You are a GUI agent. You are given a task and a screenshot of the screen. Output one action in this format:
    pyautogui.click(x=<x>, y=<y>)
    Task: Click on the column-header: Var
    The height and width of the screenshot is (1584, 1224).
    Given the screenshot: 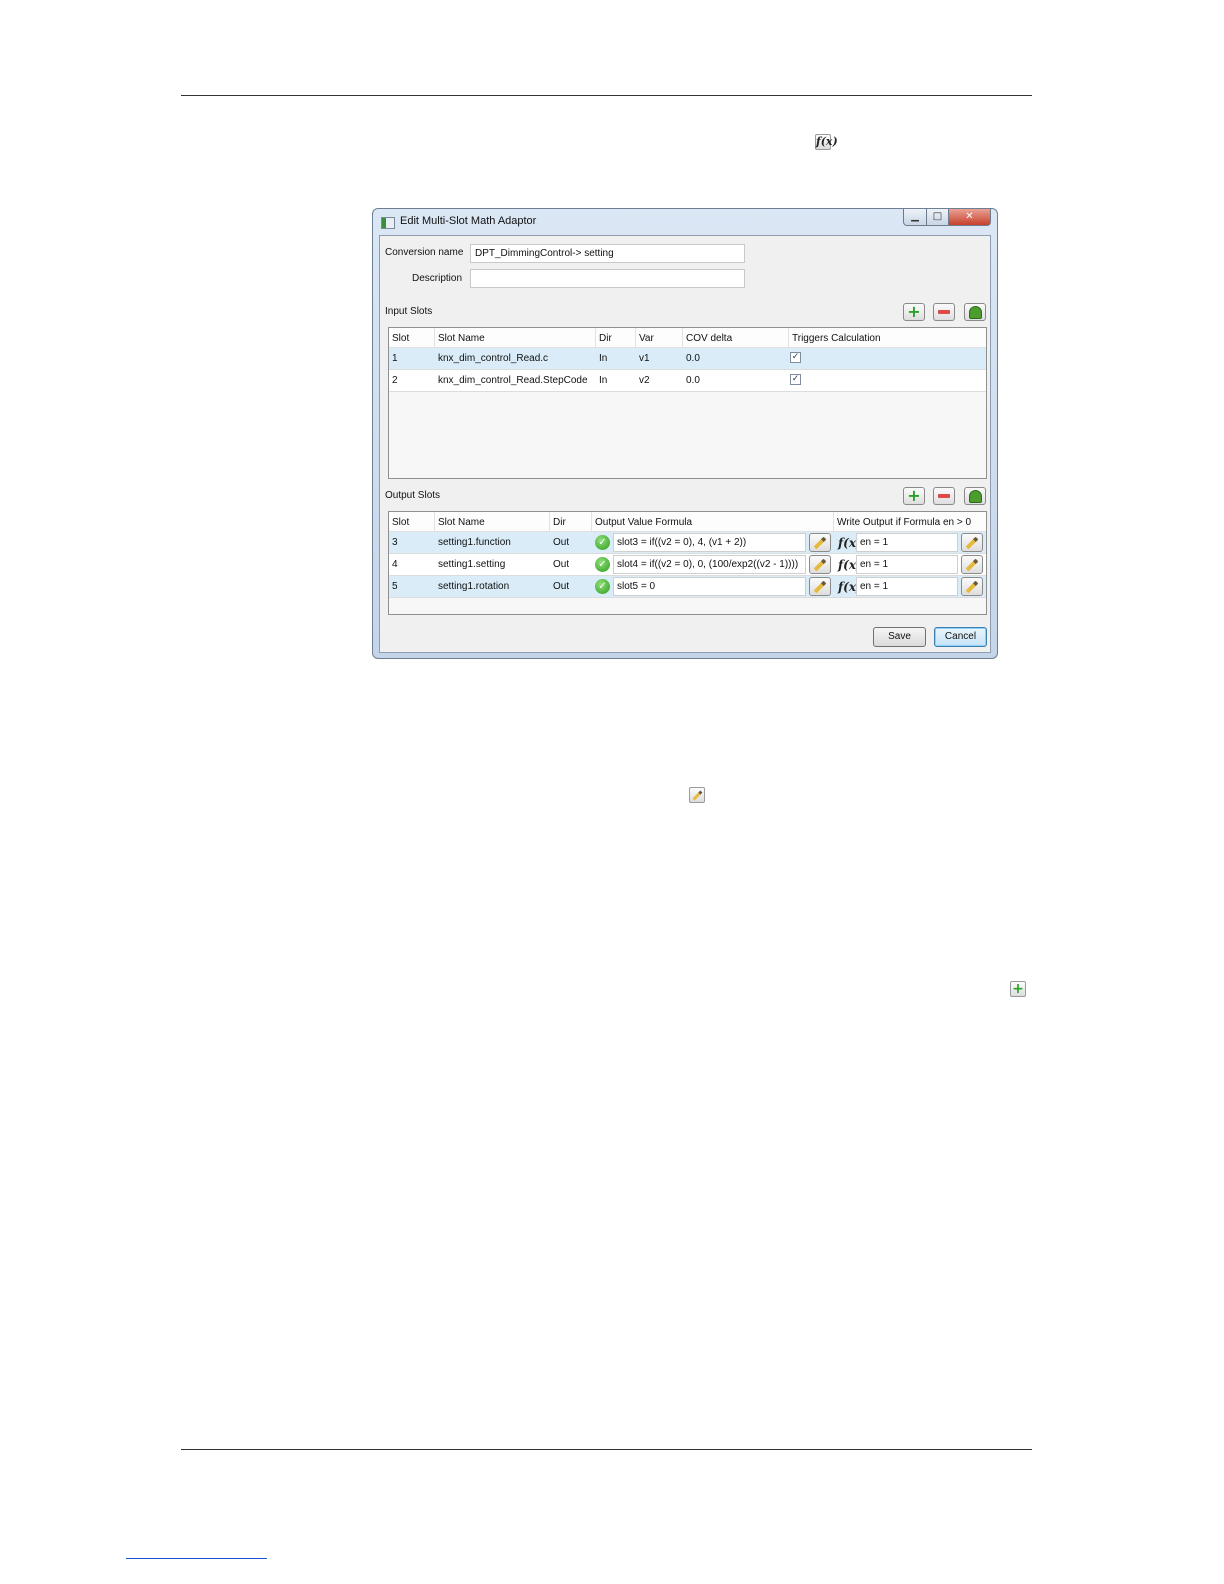 What is the action you would take?
    pyautogui.click(x=659, y=337)
    